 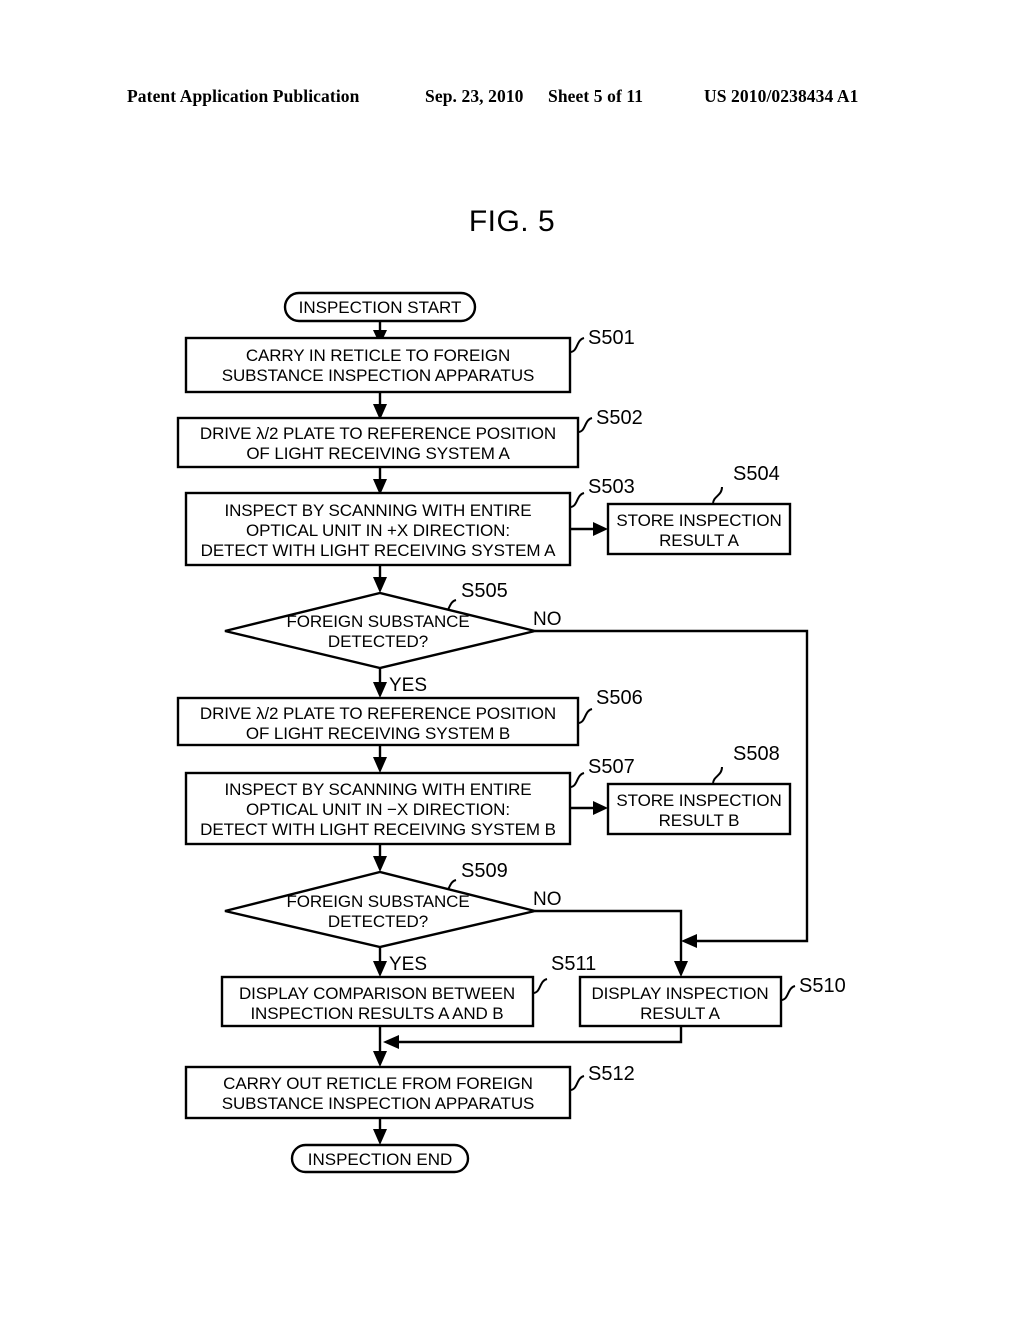 I want to click on s512-line-1: CARRY OUT RETICLE FROM FOREIGN, so click(x=378, y=1083).